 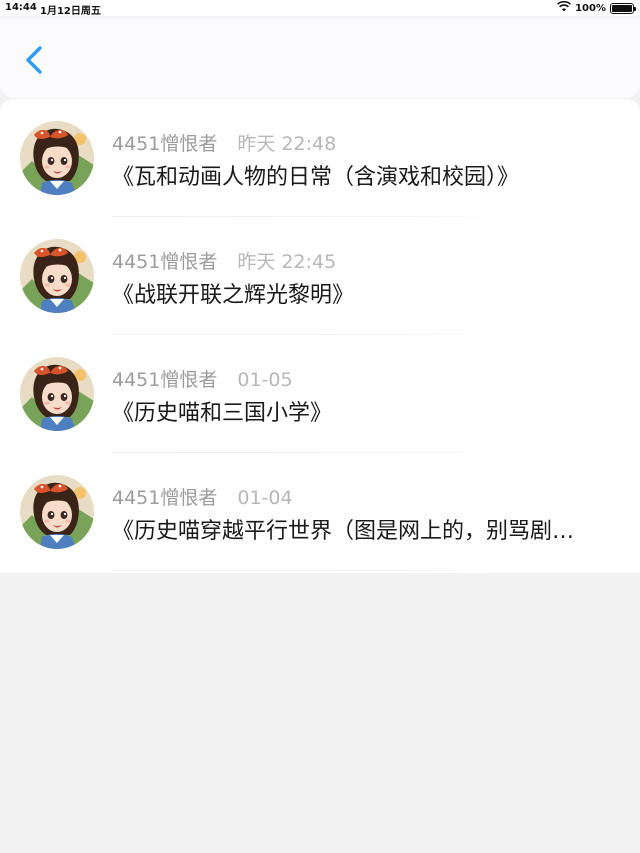 What do you see at coordinates (222, 413) in the screenshot?
I see `item-title: 《历史喵和三国小学》` at bounding box center [222, 413].